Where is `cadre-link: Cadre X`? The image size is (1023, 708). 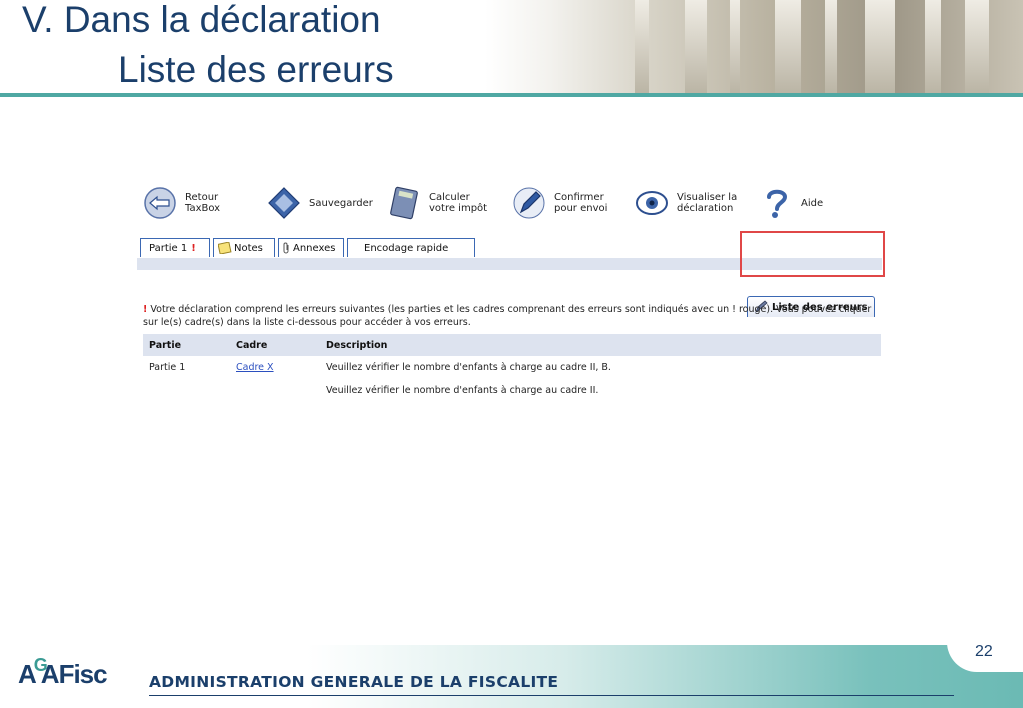
cadre-link: Cadre X is located at coordinates (255, 367).